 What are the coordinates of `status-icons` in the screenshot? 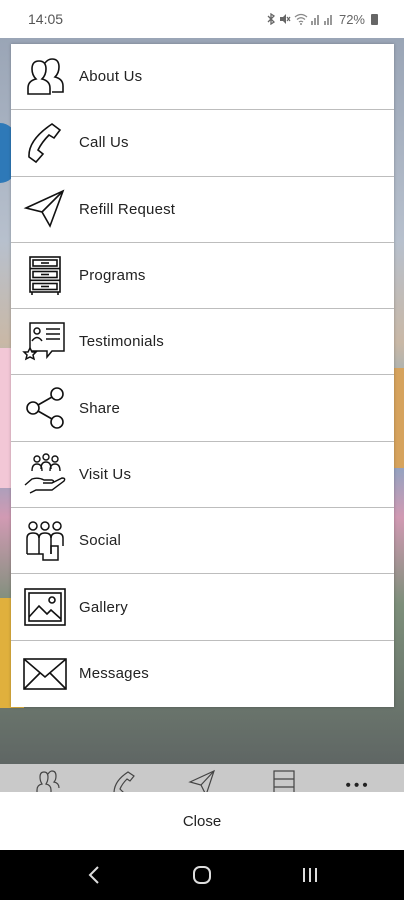 It's located at (300, 19).